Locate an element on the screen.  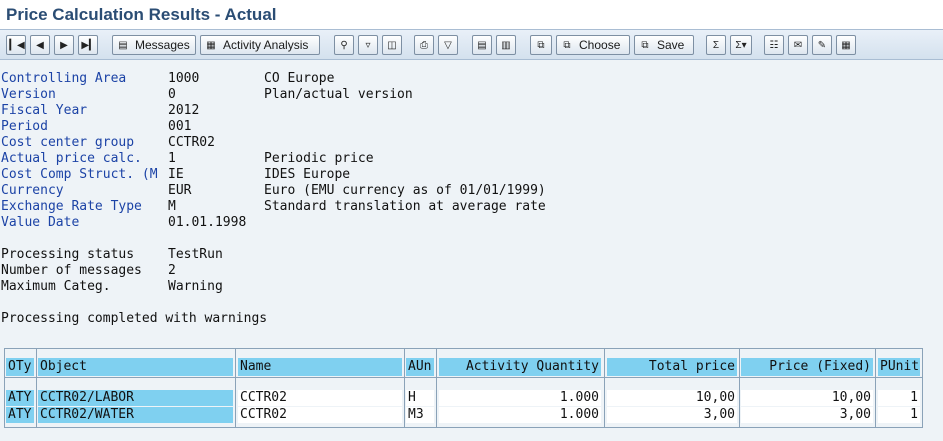
spreadsheet-button: ▦ is located at coordinates (846, 45).